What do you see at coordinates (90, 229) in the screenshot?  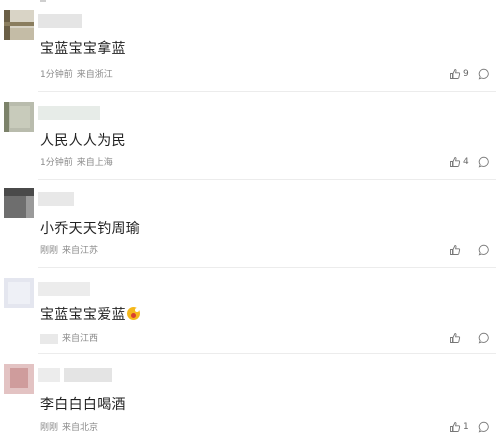 I see `comment-text: 小乔天天钓周瑜` at bounding box center [90, 229].